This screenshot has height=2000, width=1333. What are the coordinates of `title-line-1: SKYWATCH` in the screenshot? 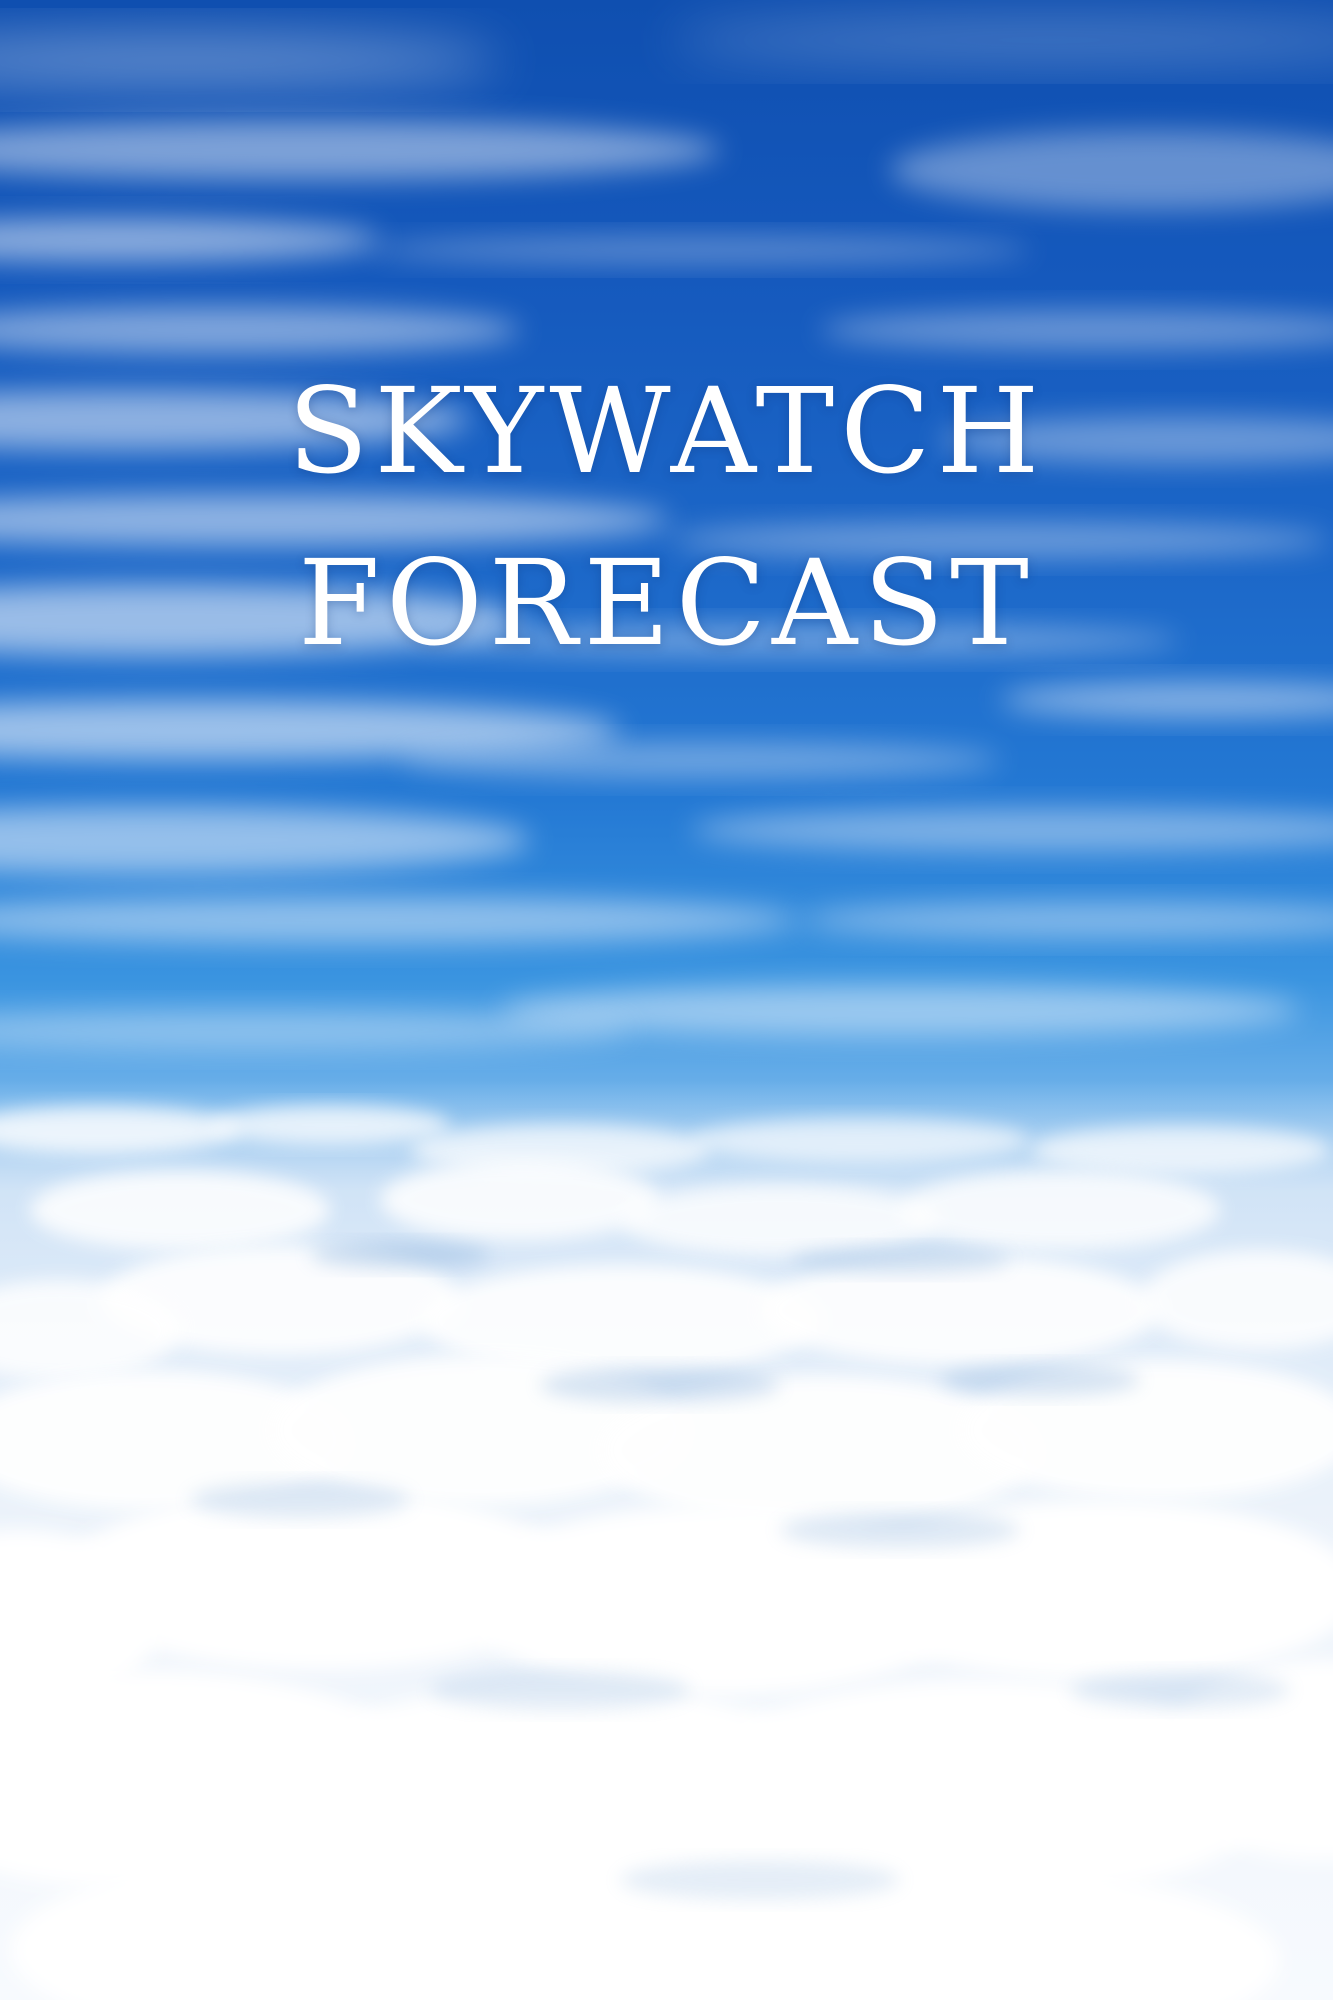 It's located at (666, 431).